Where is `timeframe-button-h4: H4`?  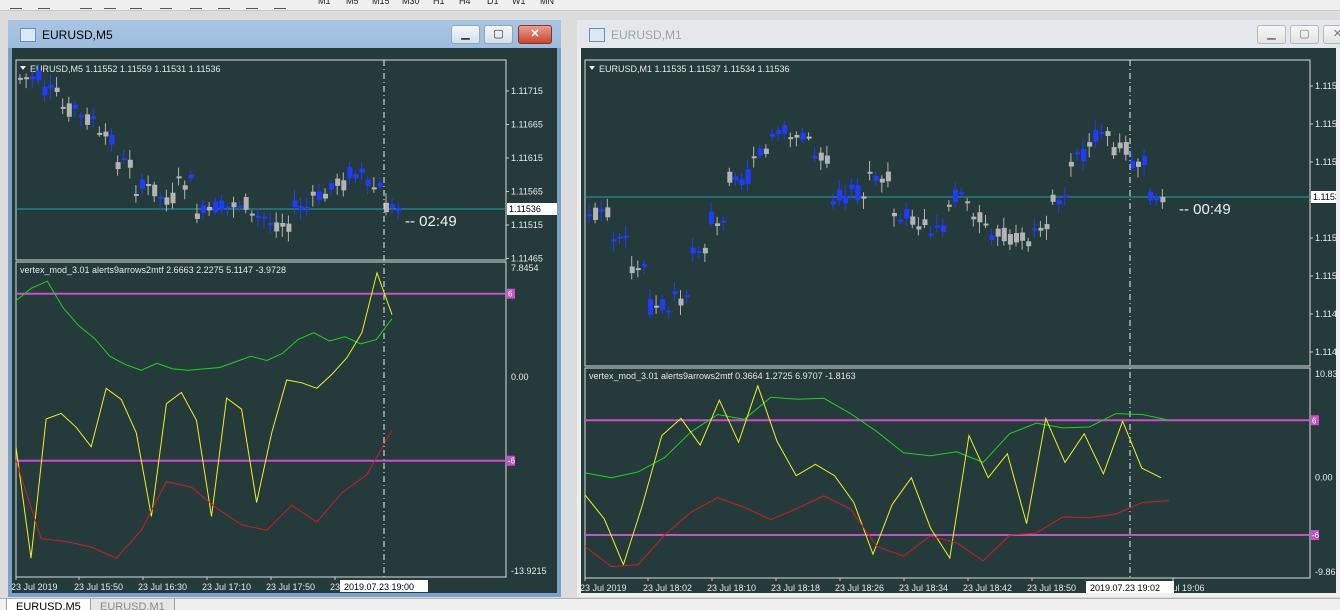
timeframe-button-h4: H4 is located at coordinates (465, 3).